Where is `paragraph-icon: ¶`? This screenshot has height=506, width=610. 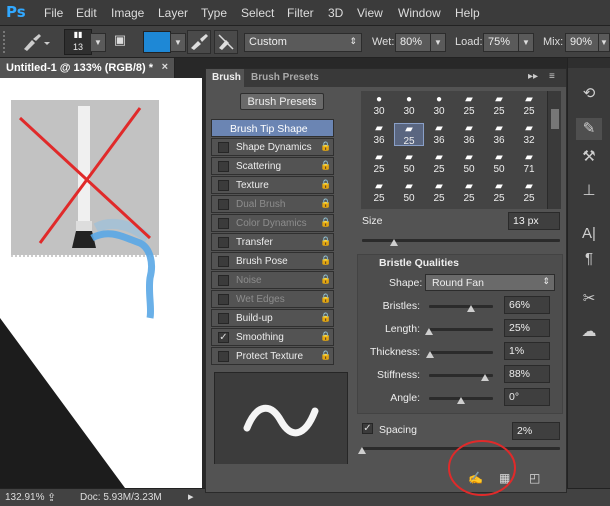
paragraph-icon: ¶ is located at coordinates (589, 259).